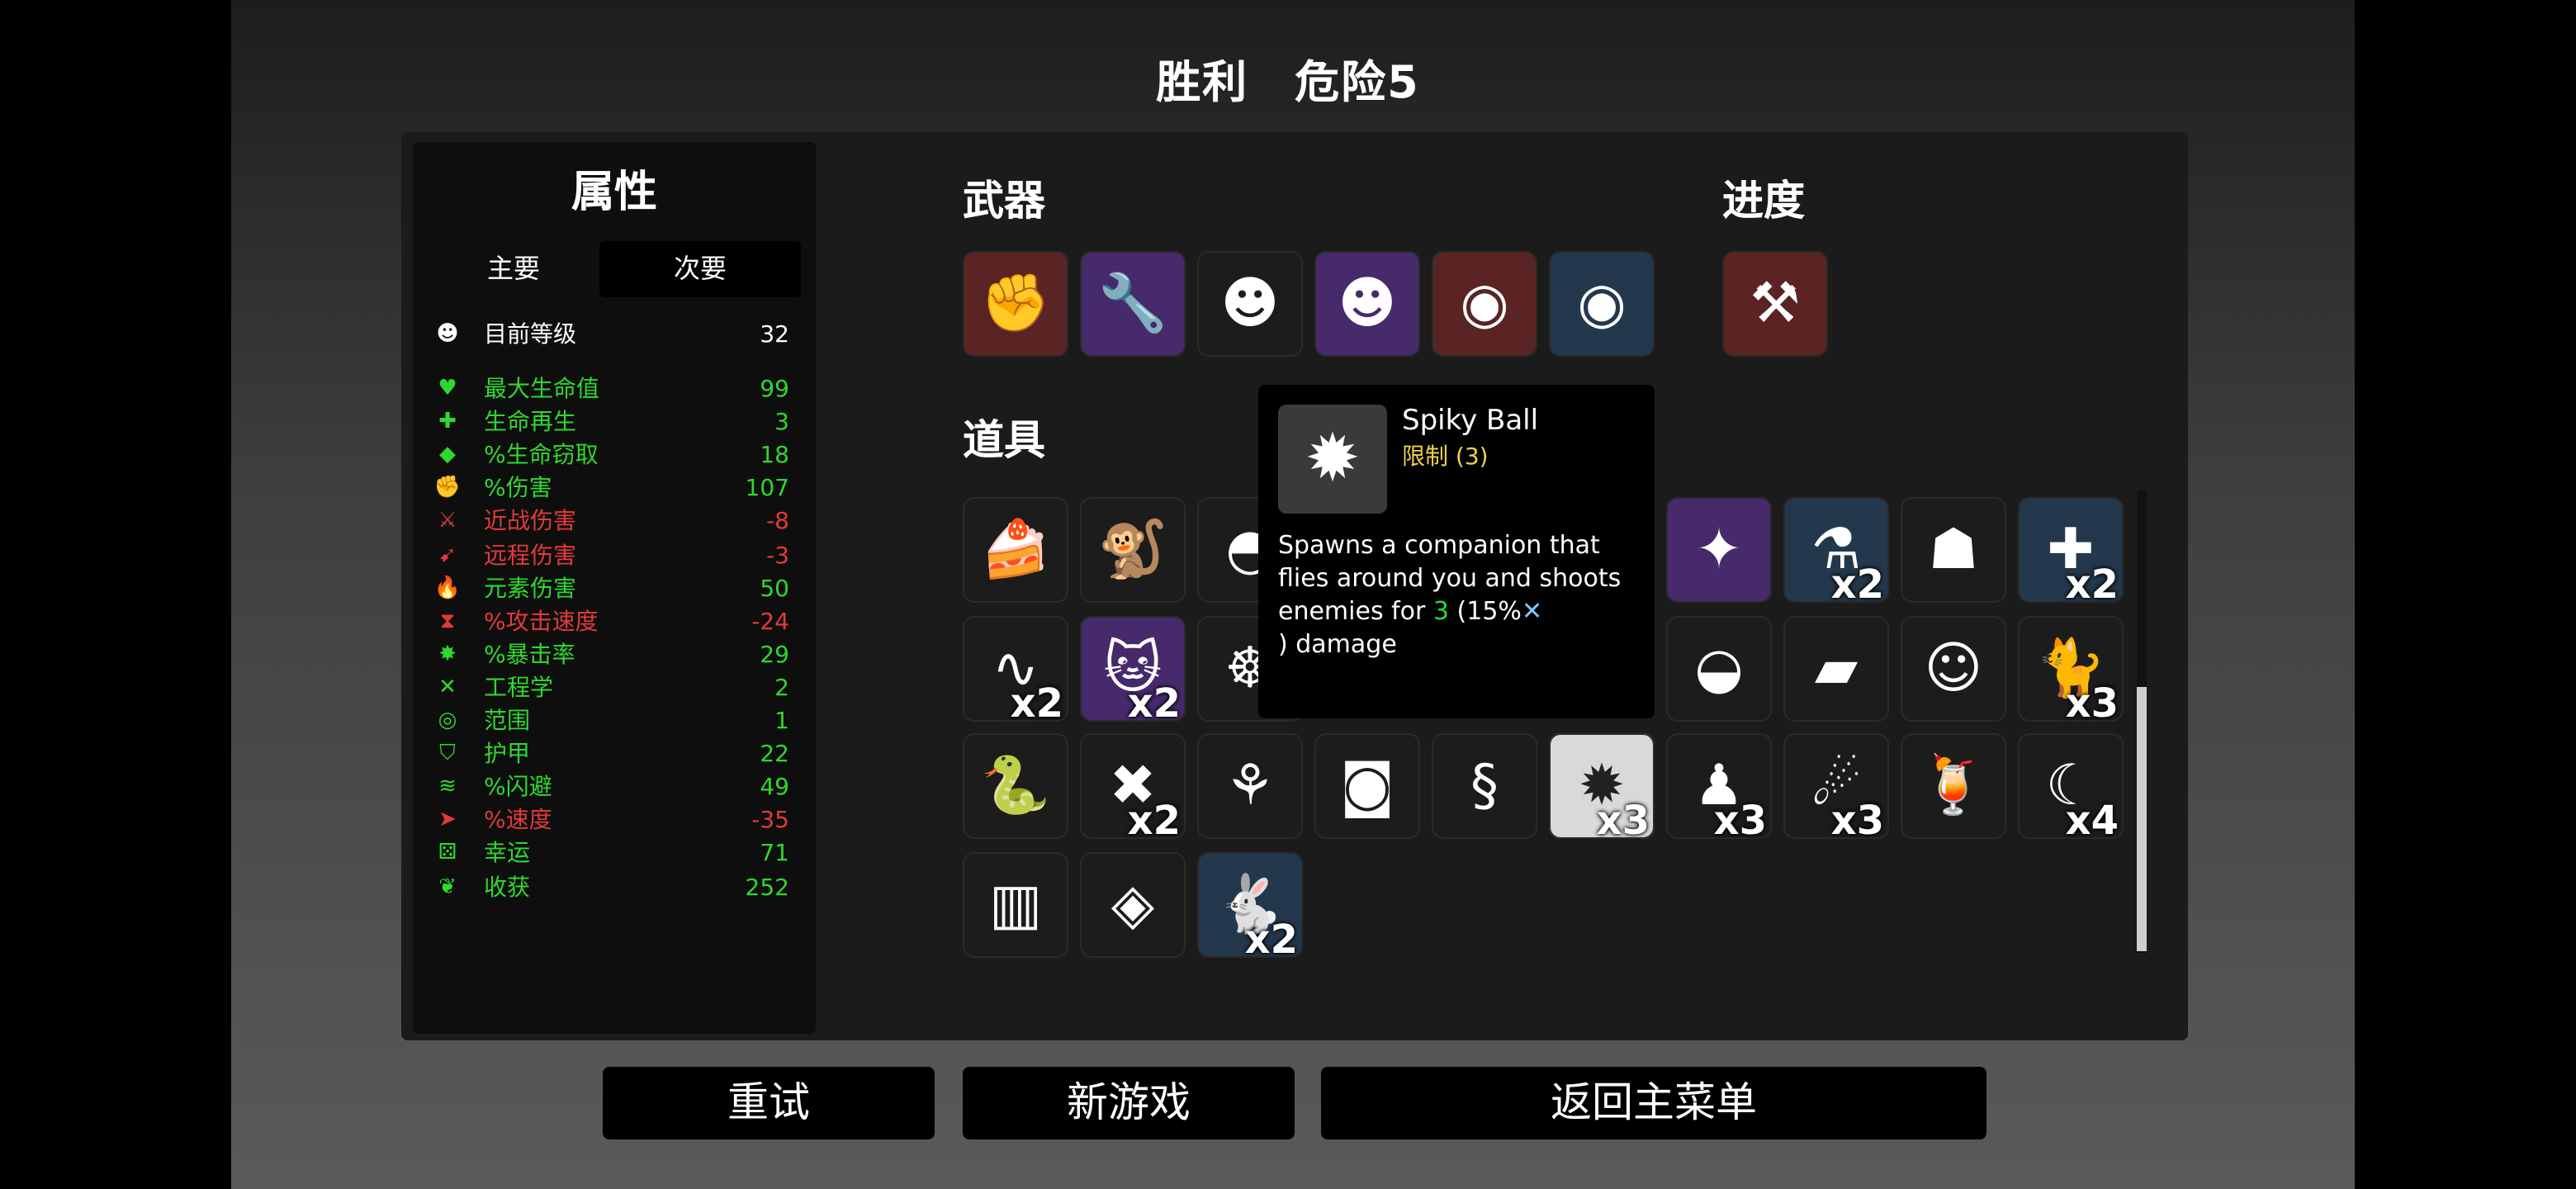 The image size is (2576, 1189). Describe the element at coordinates (1484, 786) in the screenshot. I see `worm-slot: §` at that location.